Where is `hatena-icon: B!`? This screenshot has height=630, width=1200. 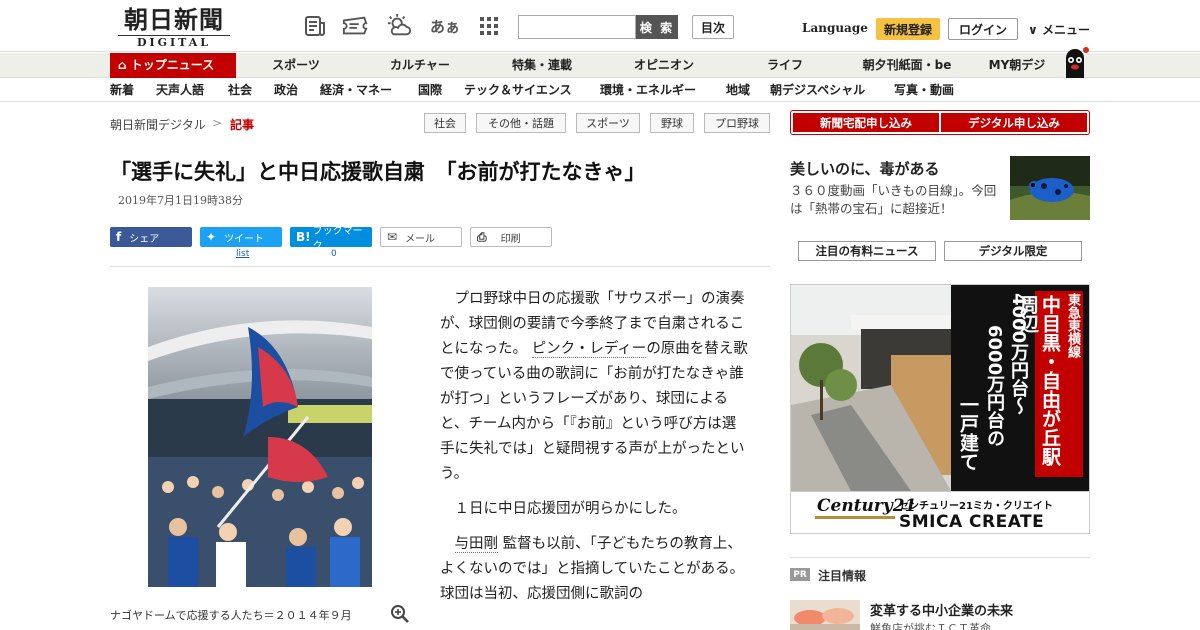 hatena-icon: B! is located at coordinates (303, 237).